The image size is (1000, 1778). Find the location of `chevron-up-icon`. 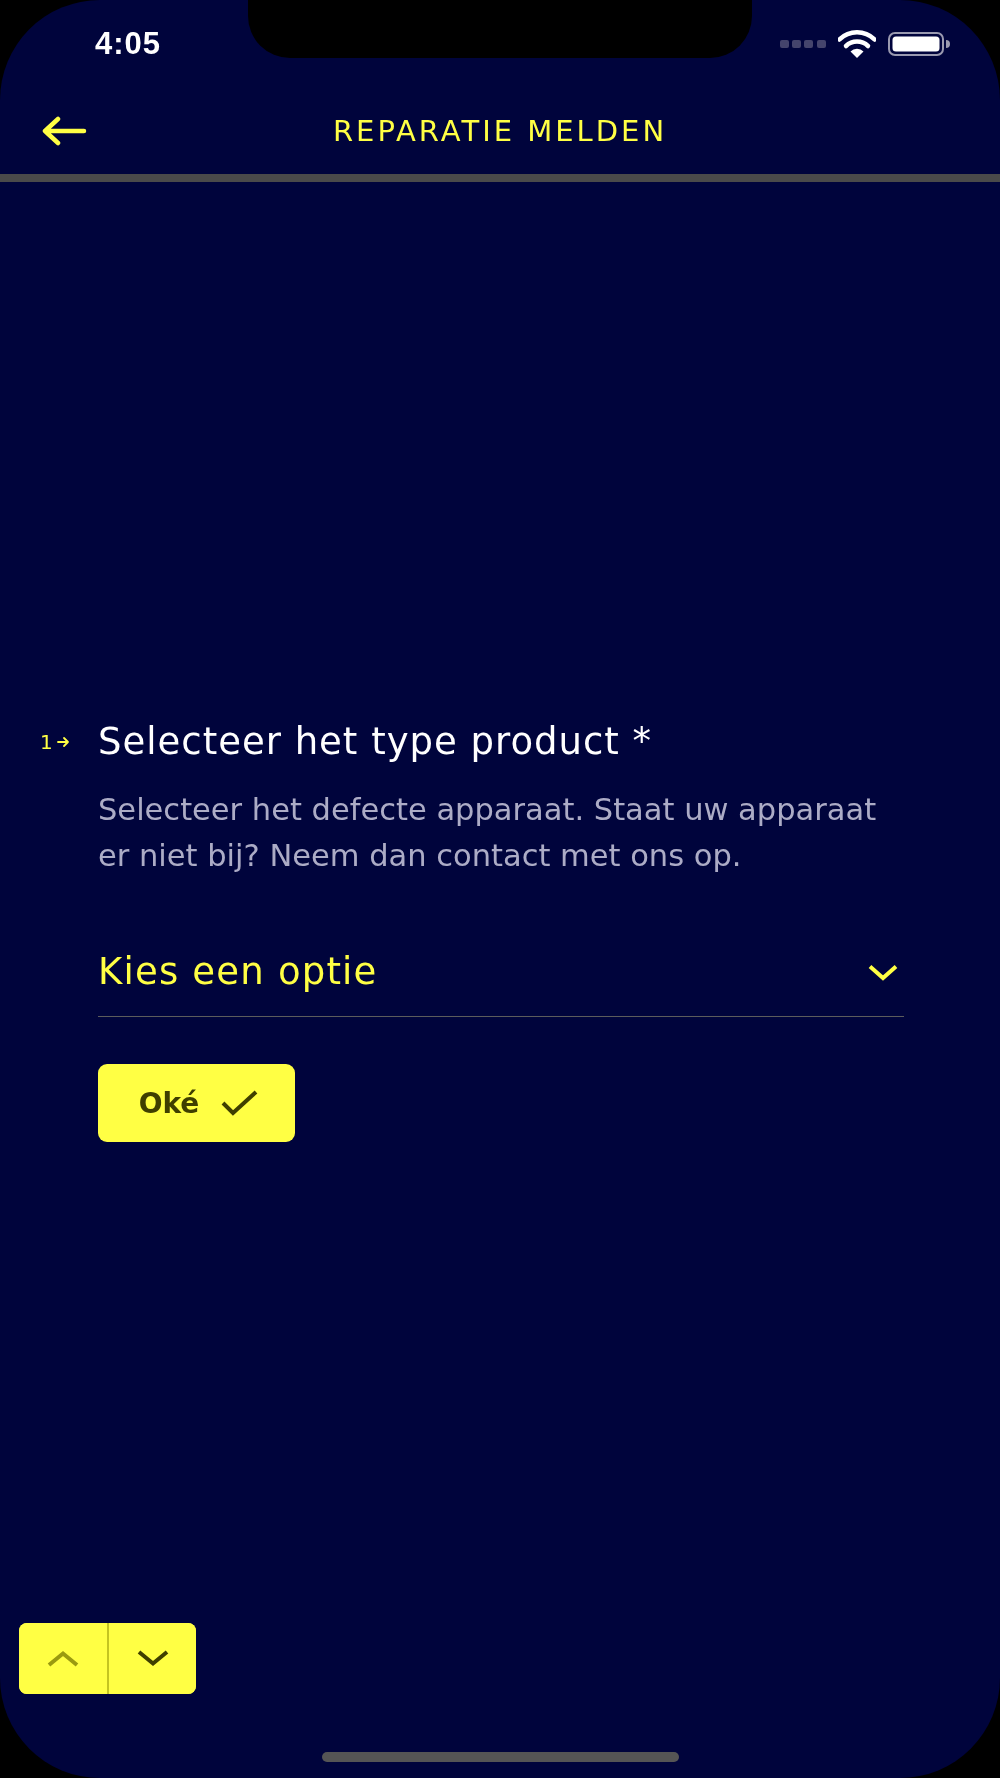

chevron-up-icon is located at coordinates (63, 1658).